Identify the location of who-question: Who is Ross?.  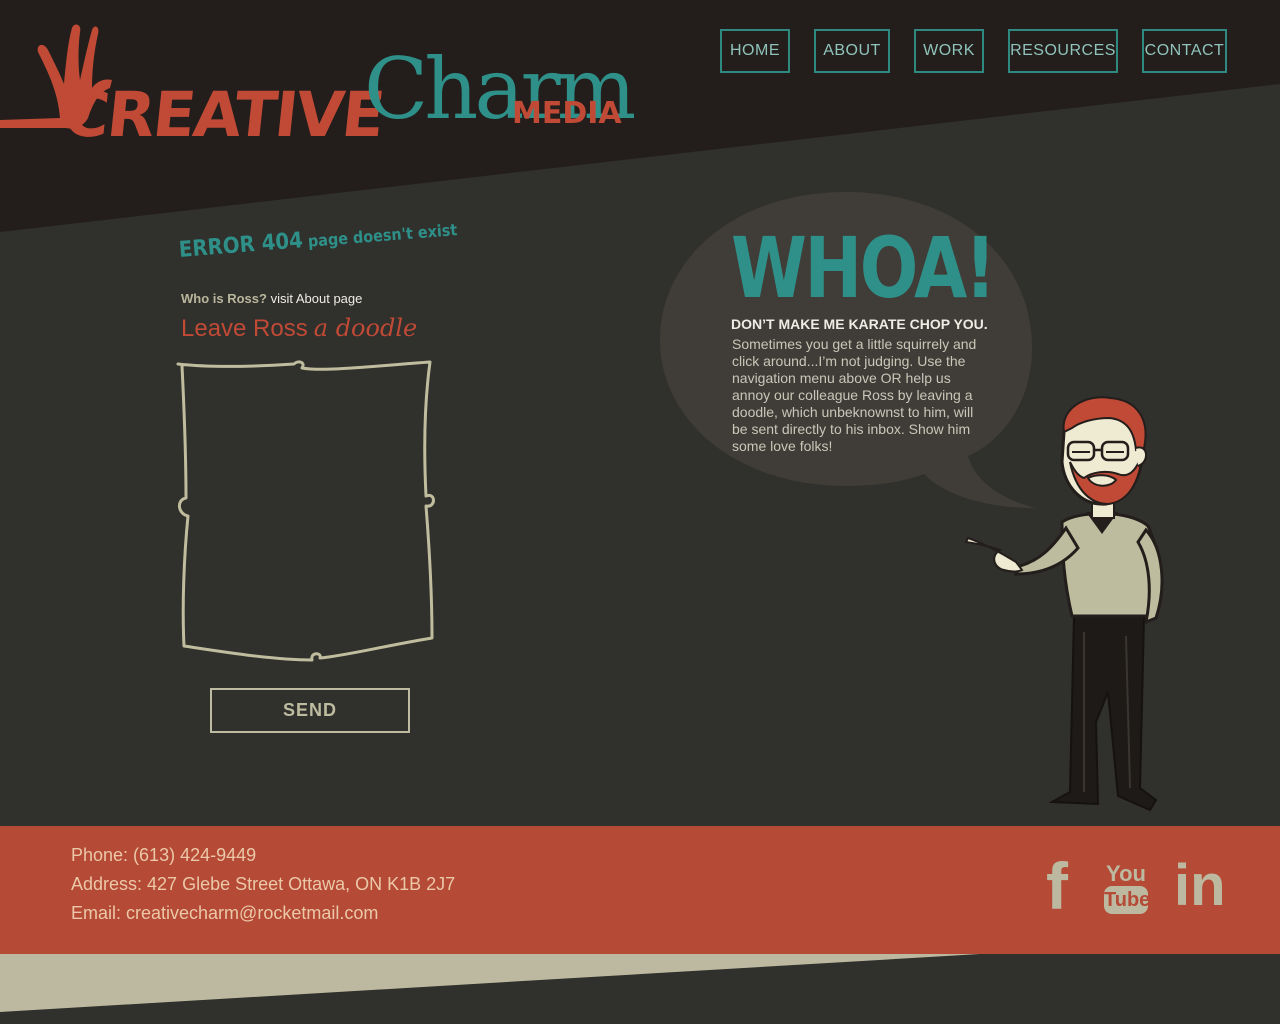
(224, 298).